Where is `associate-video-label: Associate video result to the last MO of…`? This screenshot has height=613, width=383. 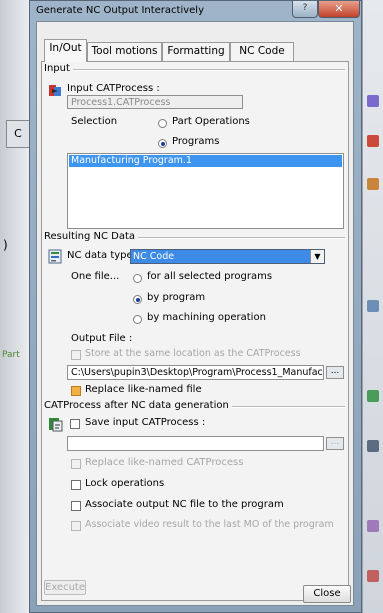
associate-video-label: Associate video result to the last MO of… is located at coordinates (209, 524).